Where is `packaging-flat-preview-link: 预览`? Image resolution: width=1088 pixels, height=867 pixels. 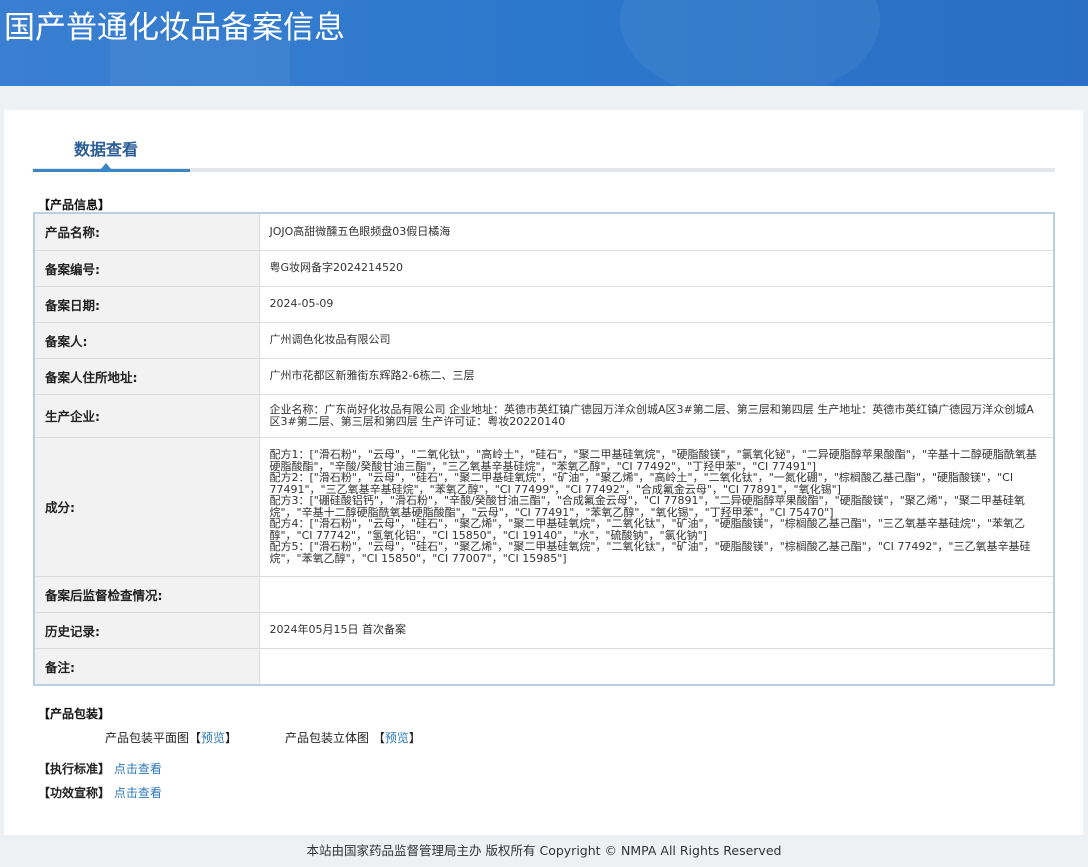 packaging-flat-preview-link: 预览 is located at coordinates (213, 738).